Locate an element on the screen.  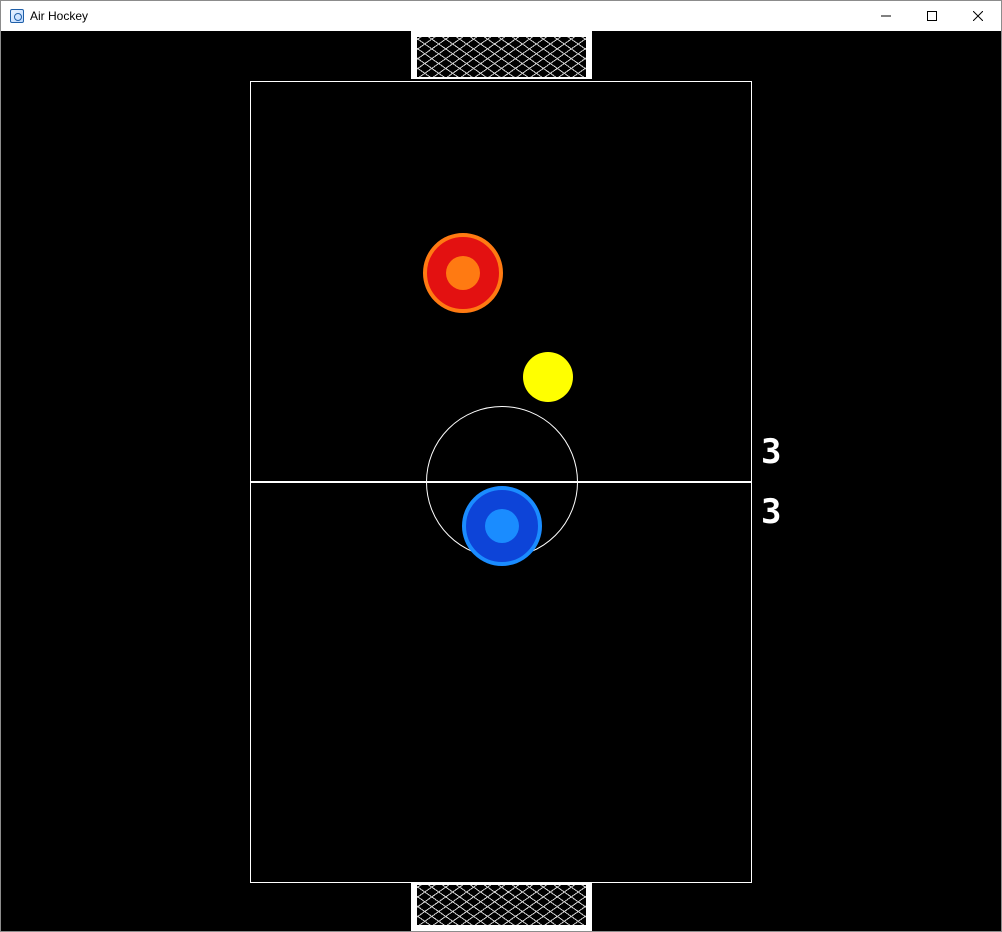
title-bar: Air Hockey is located at coordinates (501, 16).